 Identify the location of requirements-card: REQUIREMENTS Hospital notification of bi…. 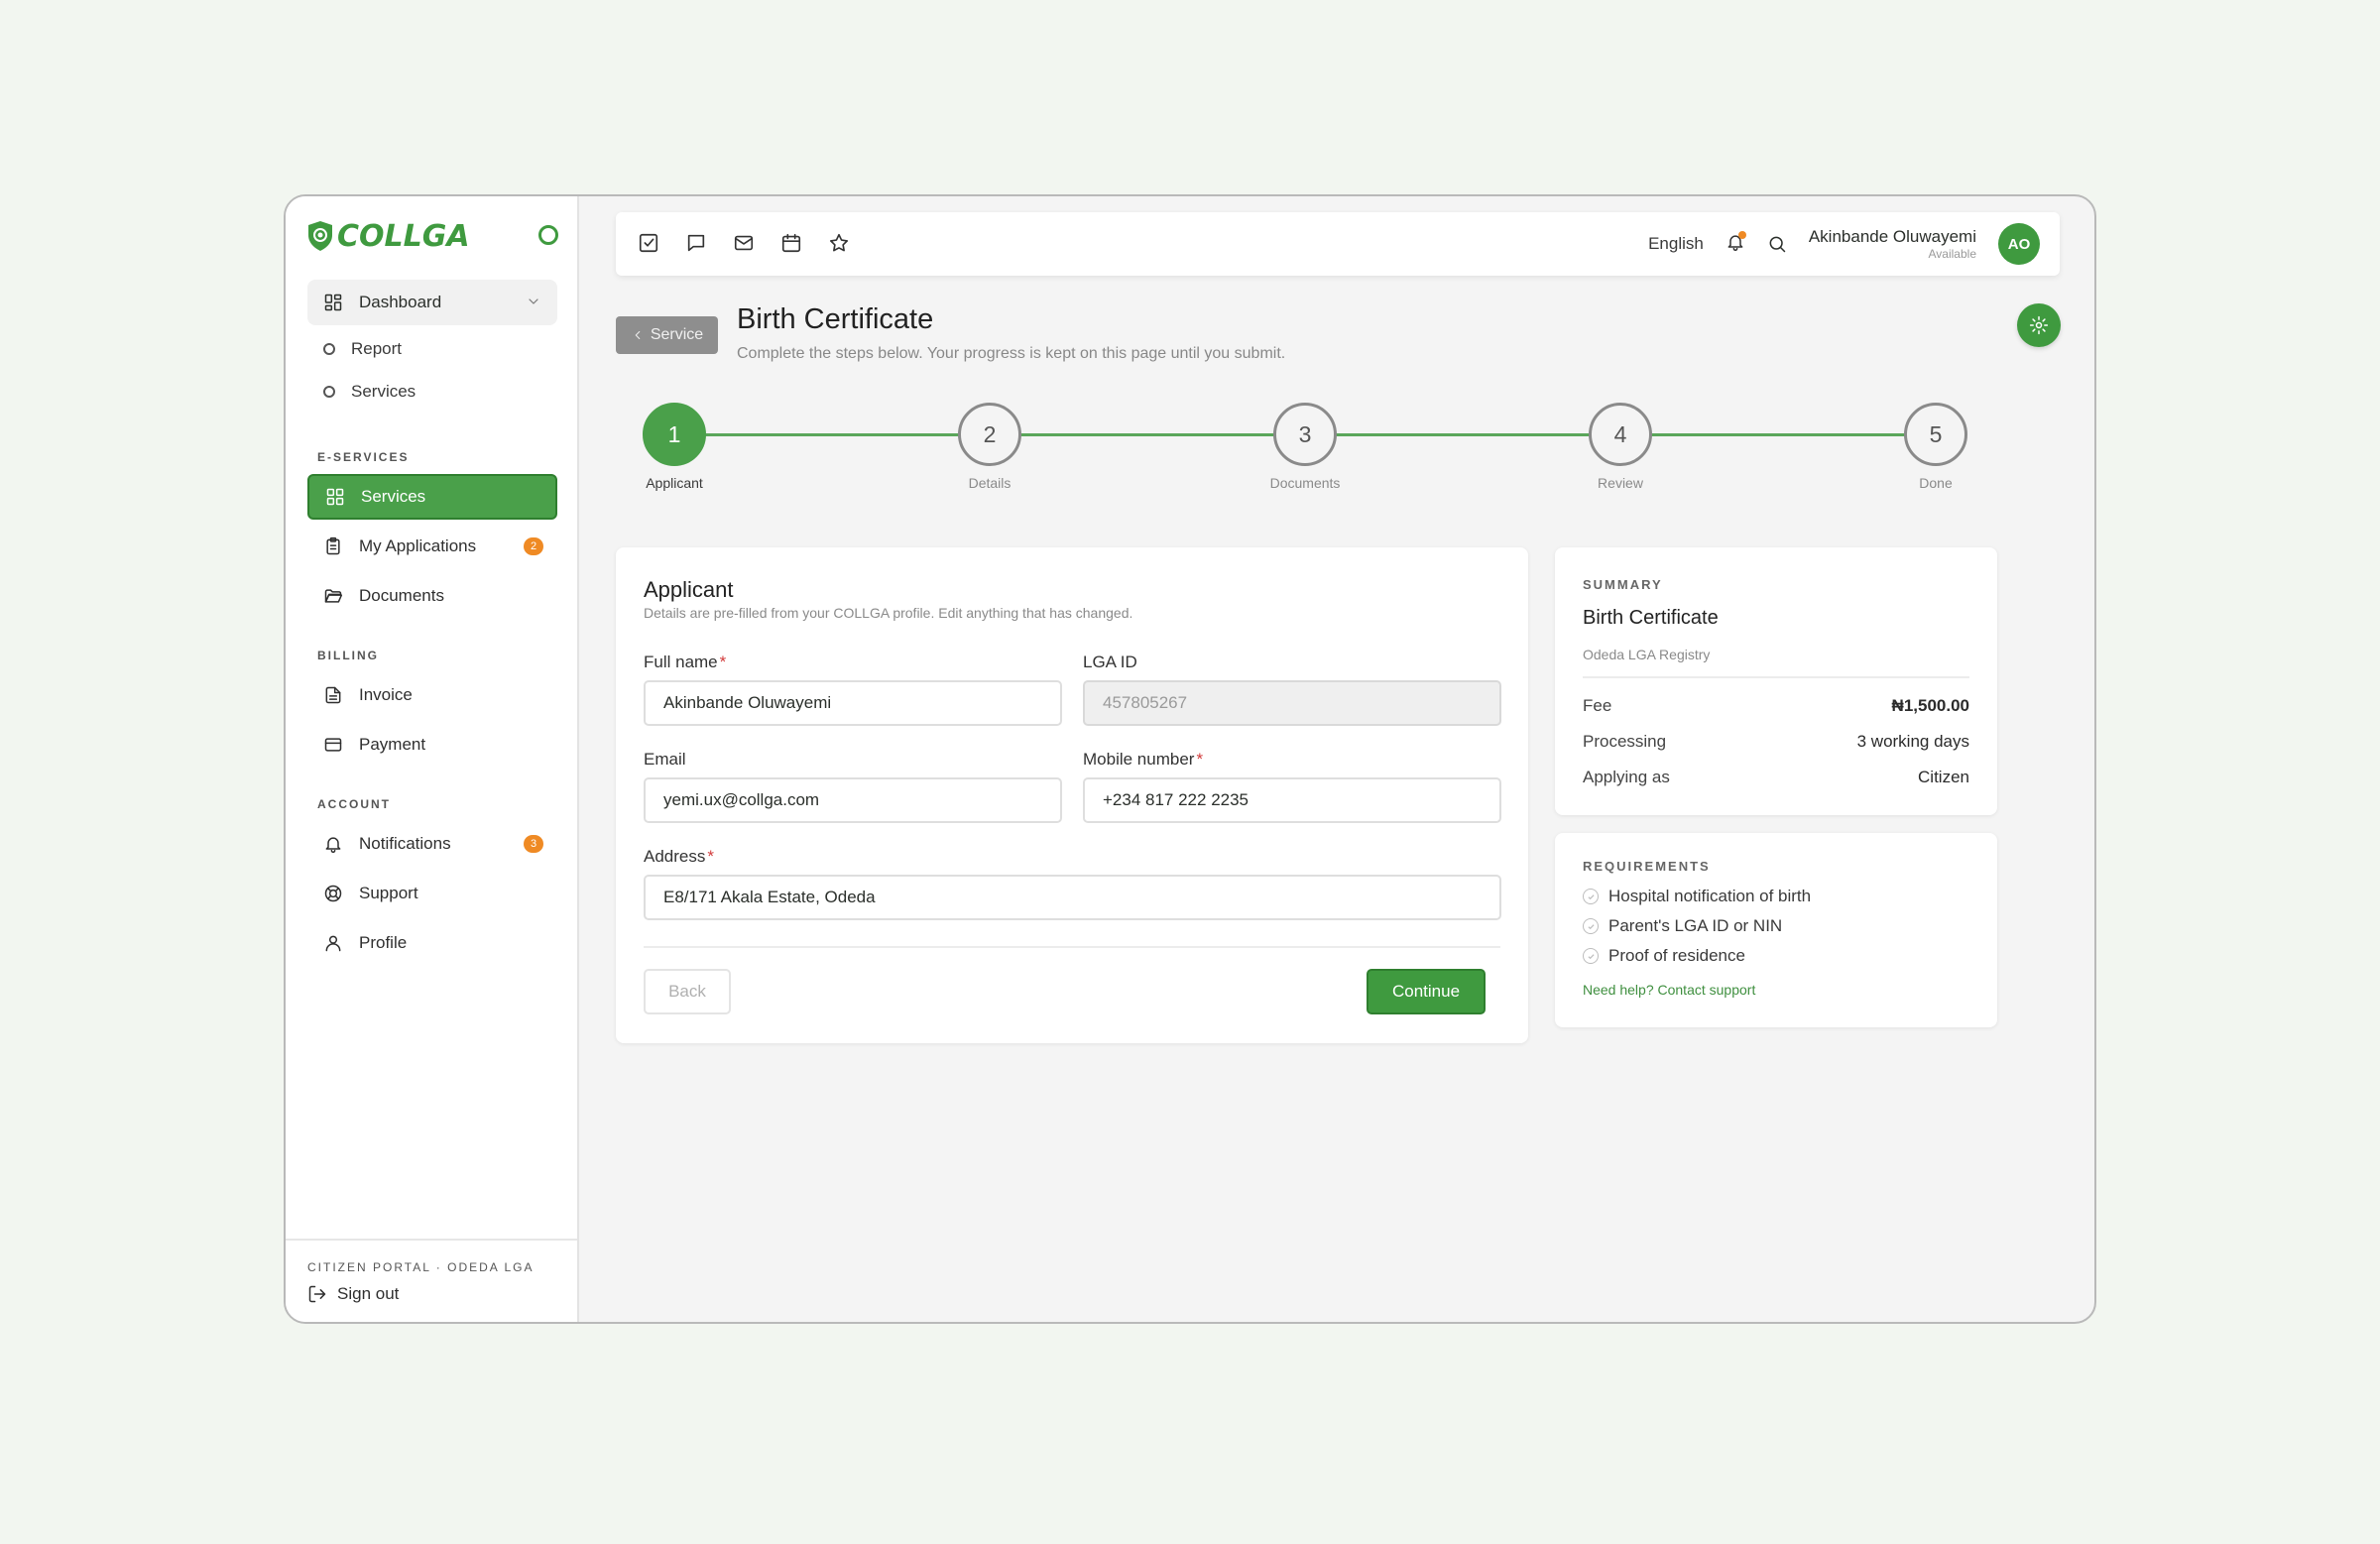
(1776, 930).